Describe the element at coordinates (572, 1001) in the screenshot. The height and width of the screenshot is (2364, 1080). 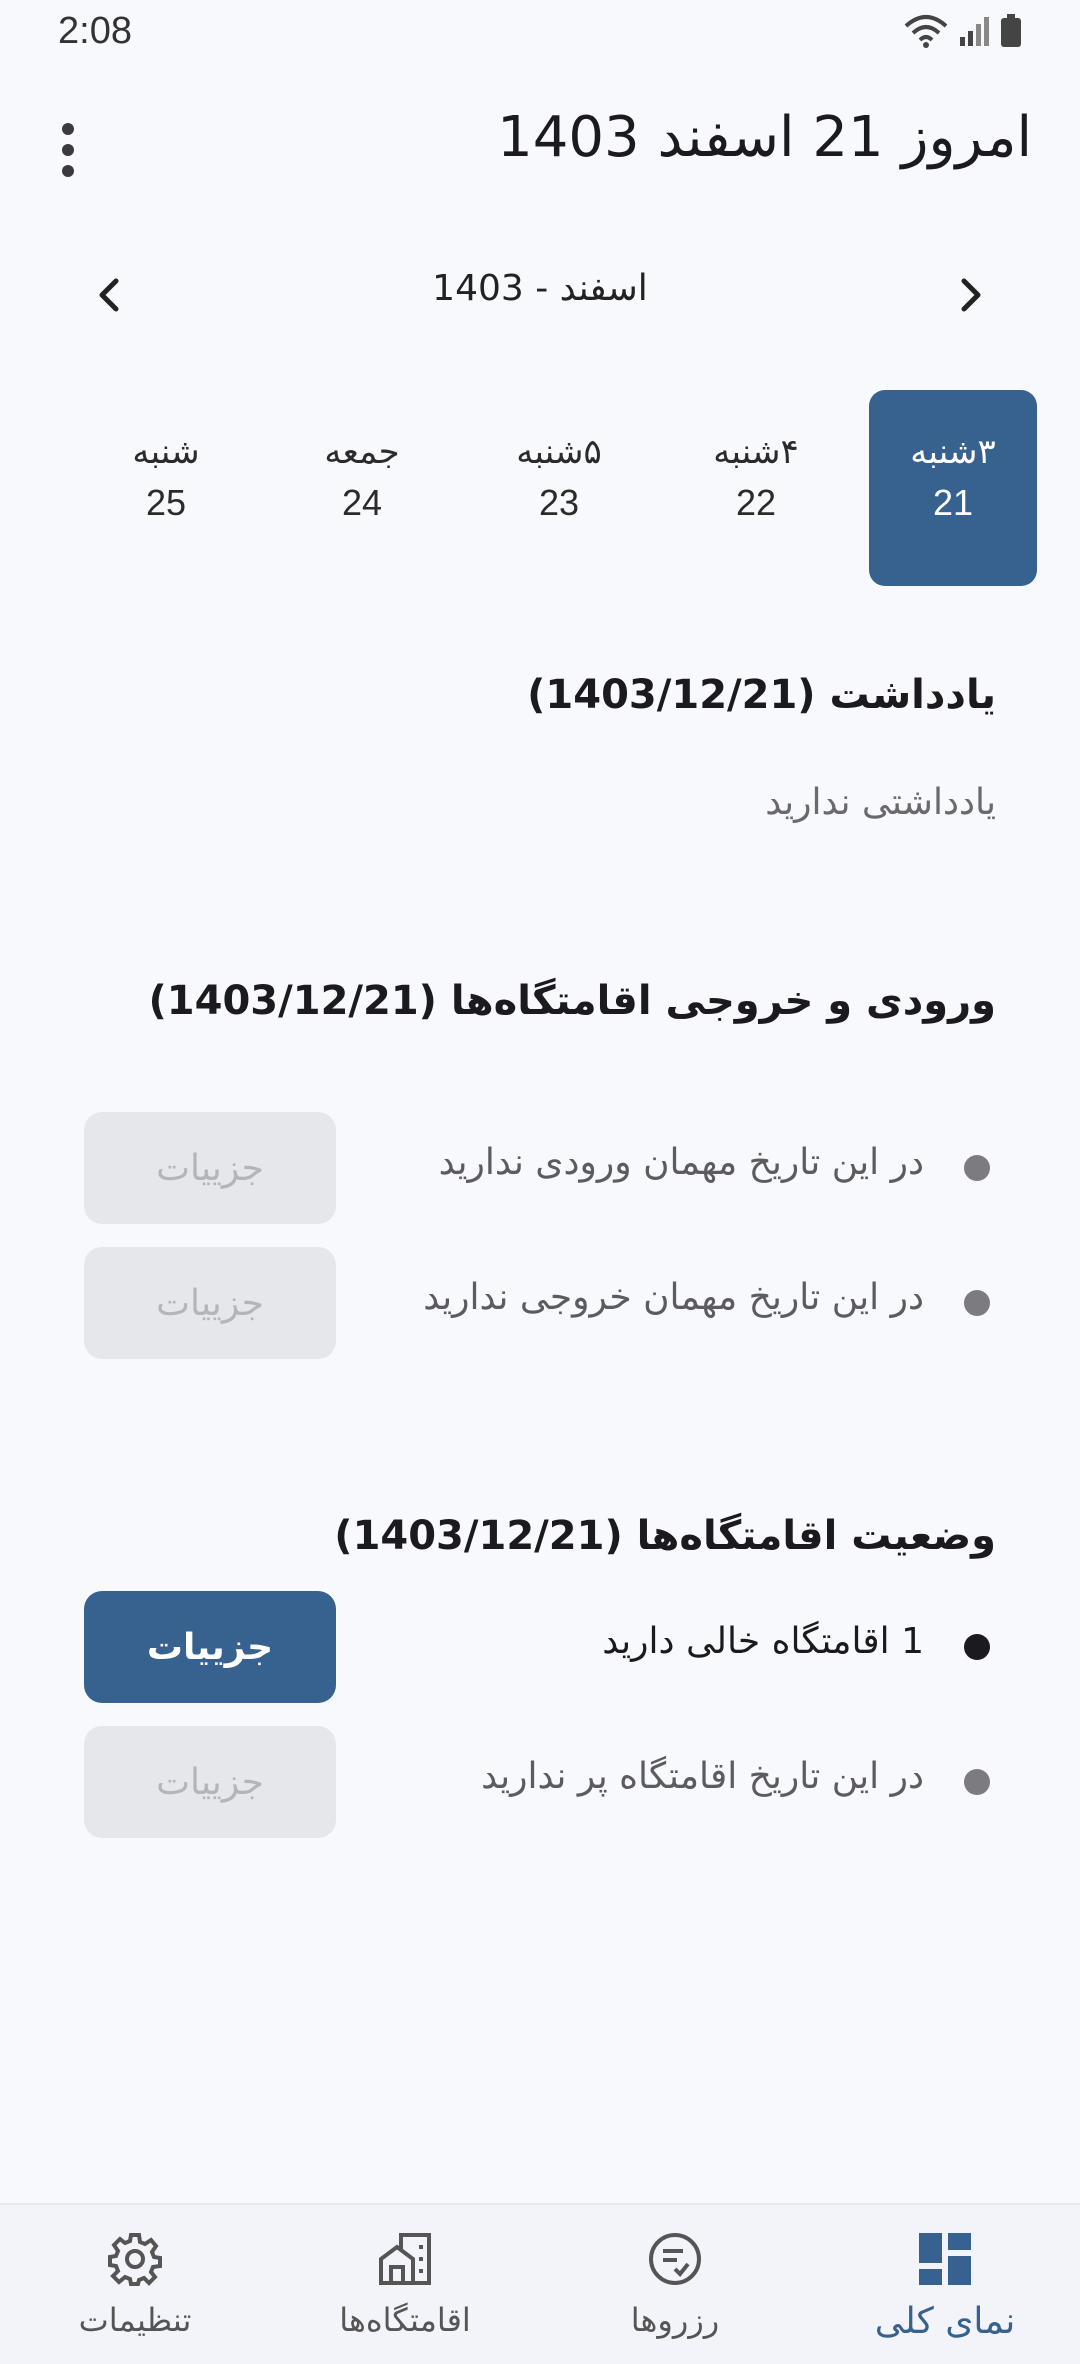
I see `checkinout-section-title: ورودی و خروجی اقامتگاه‌ها (1403/12/21)` at that location.